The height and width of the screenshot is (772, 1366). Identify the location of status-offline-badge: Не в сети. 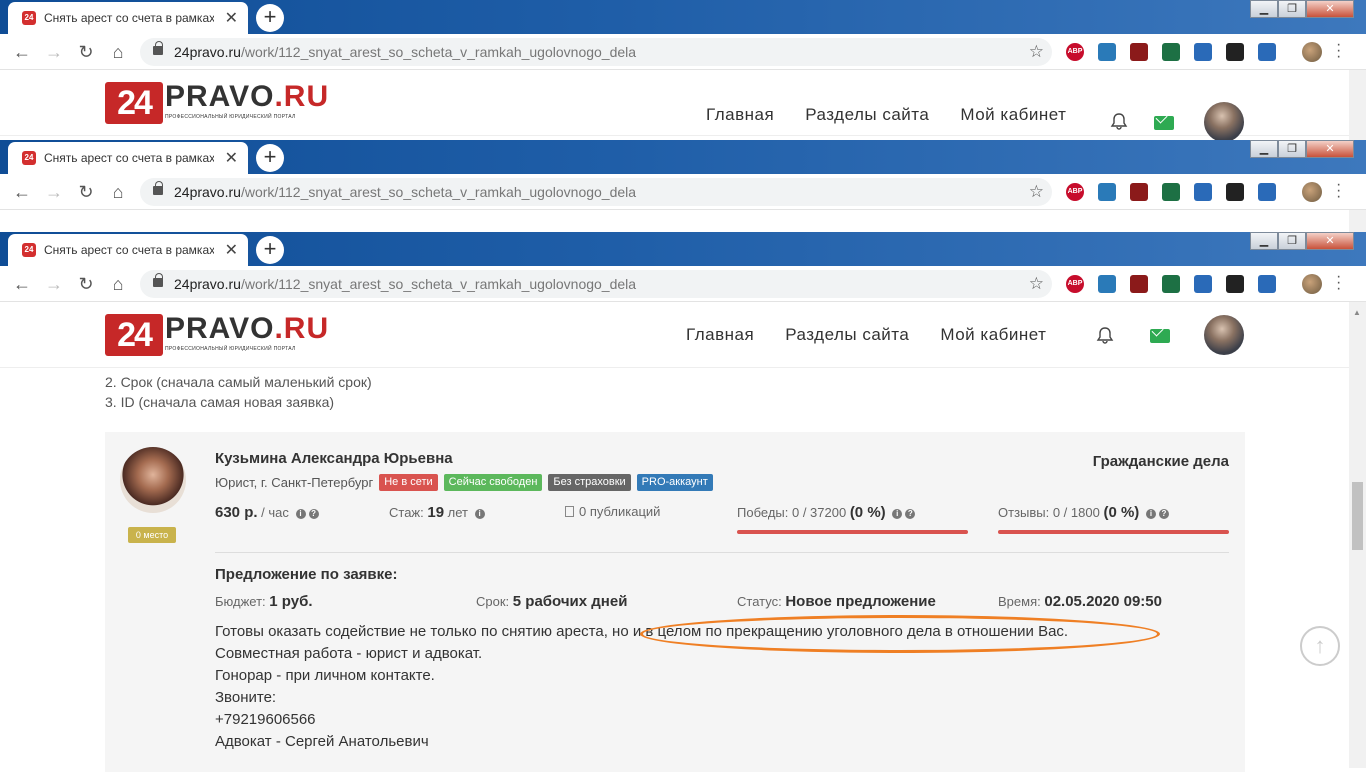
(408, 482).